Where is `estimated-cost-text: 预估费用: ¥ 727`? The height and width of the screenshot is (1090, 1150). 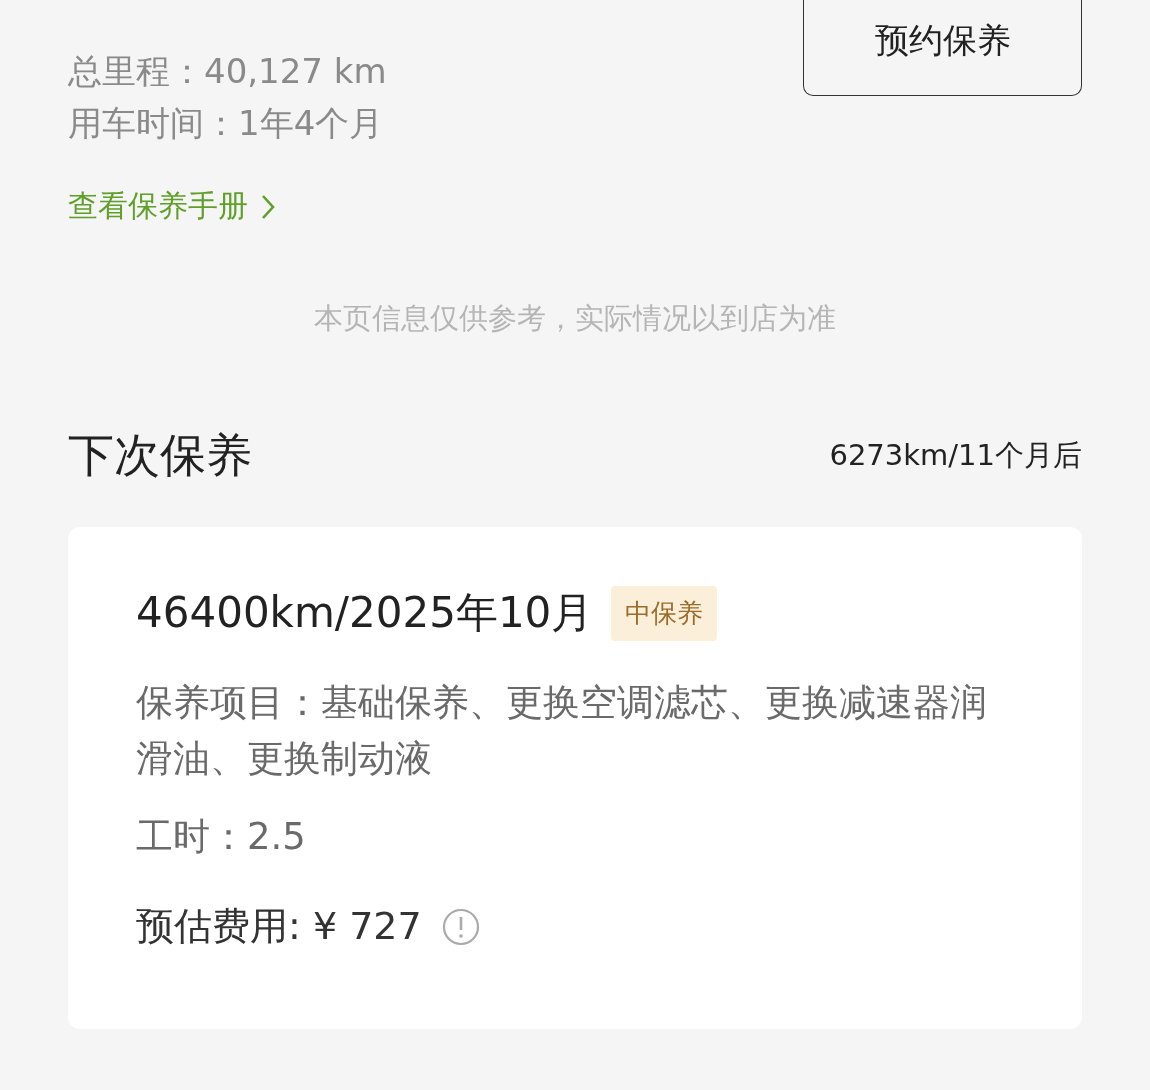 estimated-cost-text: 预估费用: ¥ 727 is located at coordinates (279, 926).